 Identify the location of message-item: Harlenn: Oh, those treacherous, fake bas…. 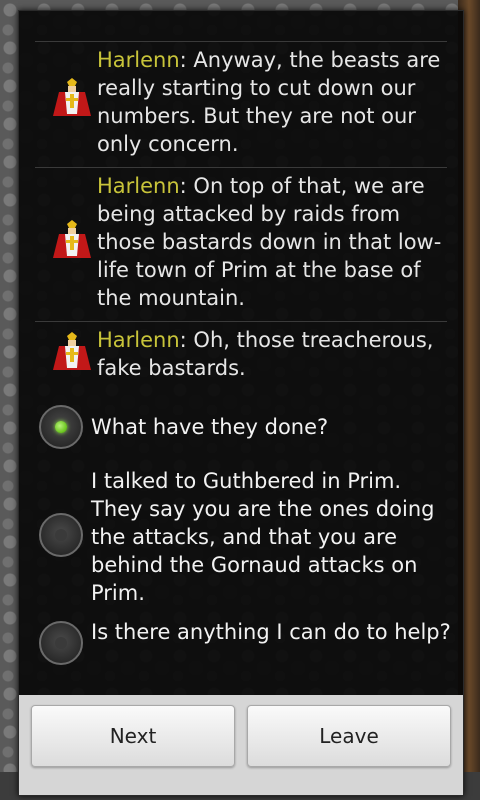
(241, 356).